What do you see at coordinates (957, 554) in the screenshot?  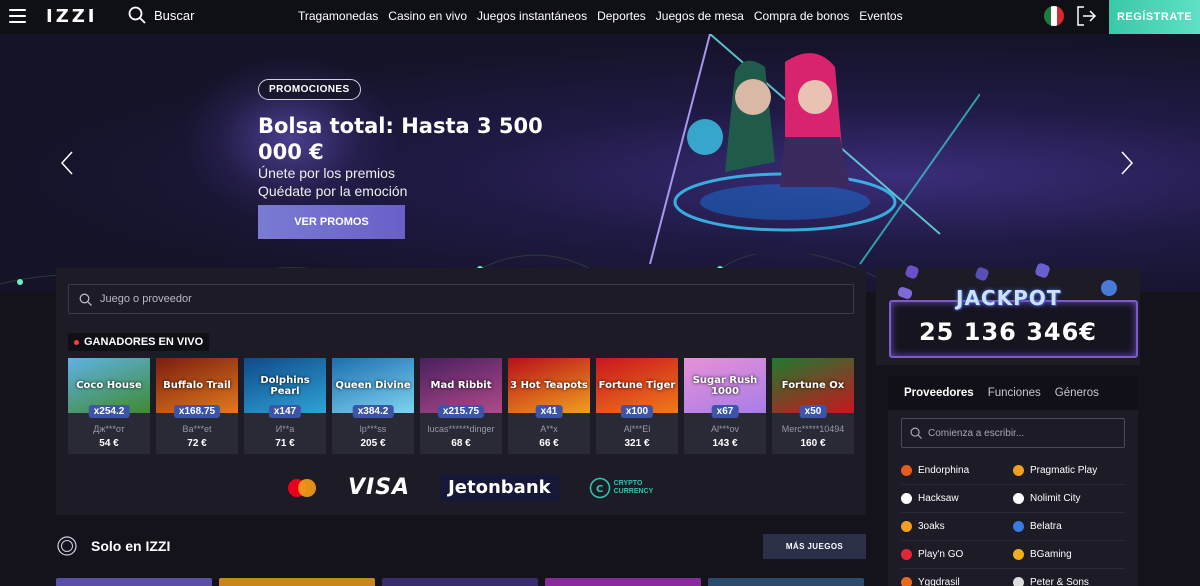 I see `provider-item: Play'n GO` at bounding box center [957, 554].